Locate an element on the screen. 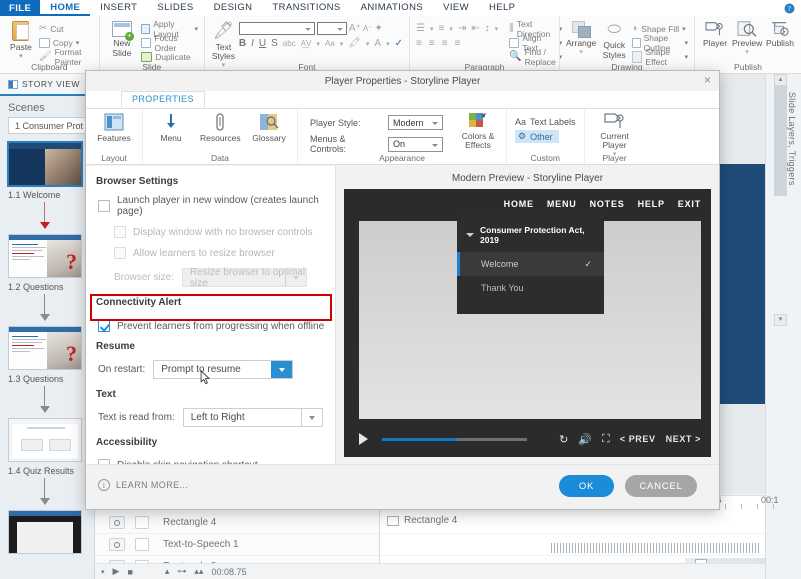 This screenshot has height=579, width=801. zoom-in-icon: ▴▴ is located at coordinates (198, 571).